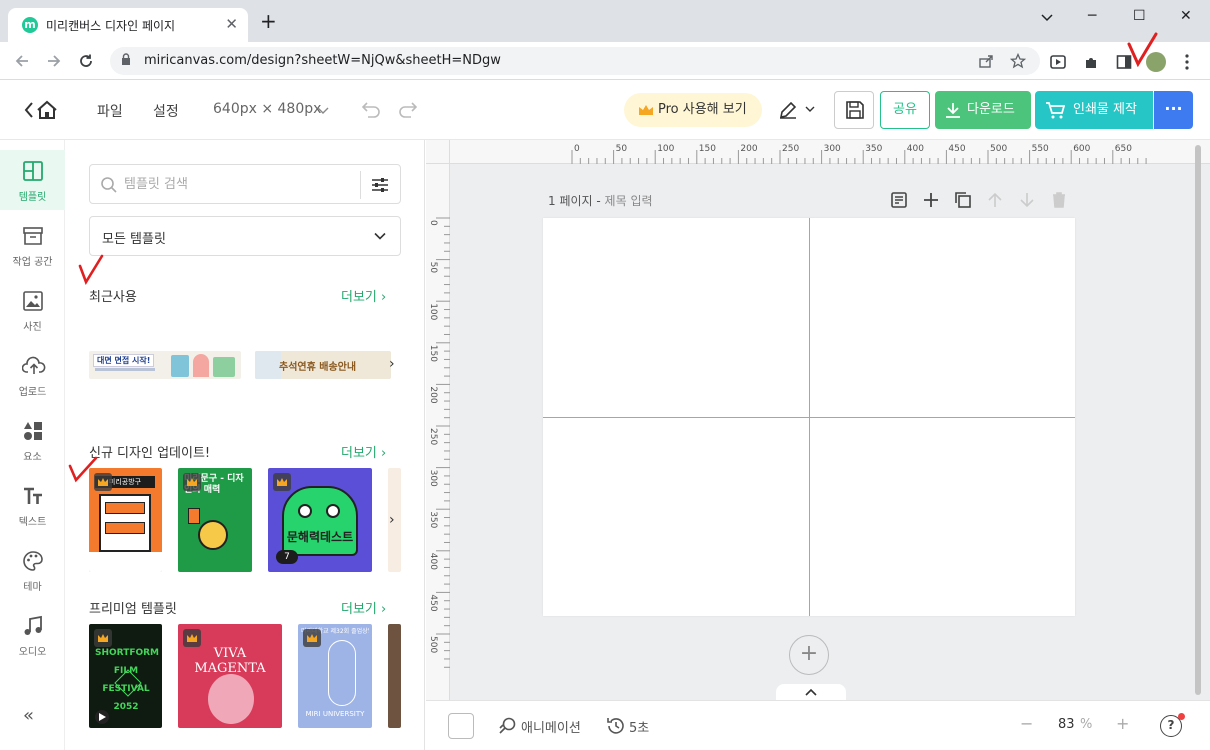 Image resolution: width=1210 pixels, height=750 pixels. Describe the element at coordinates (363, 451) in the screenshot. I see `new-more-link: 더보기 ›` at that location.